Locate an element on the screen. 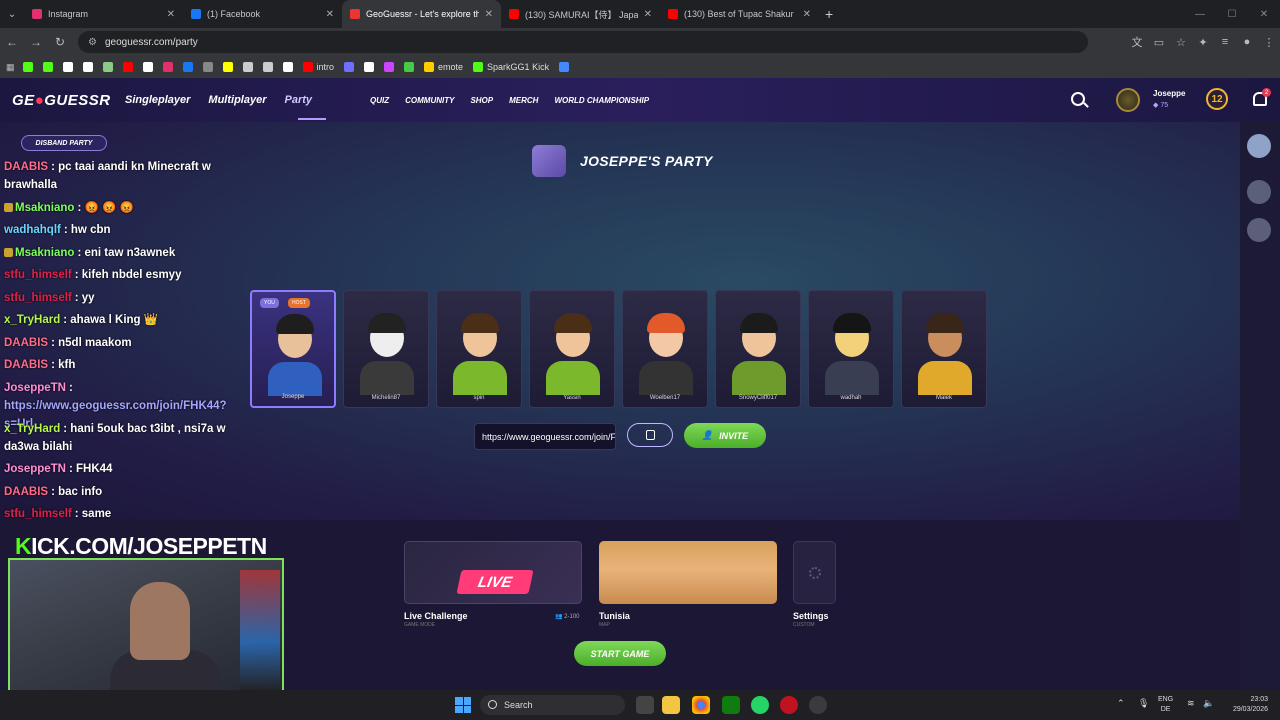  tab-groups-icon: ≡ is located at coordinates (1225, 42).